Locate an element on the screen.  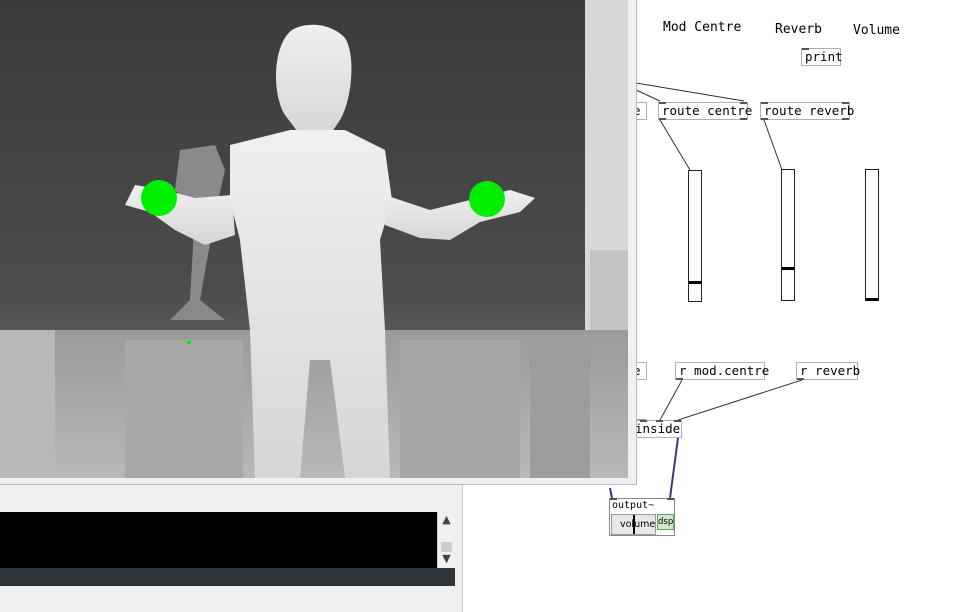
print-object-text: print is located at coordinates (824, 56).